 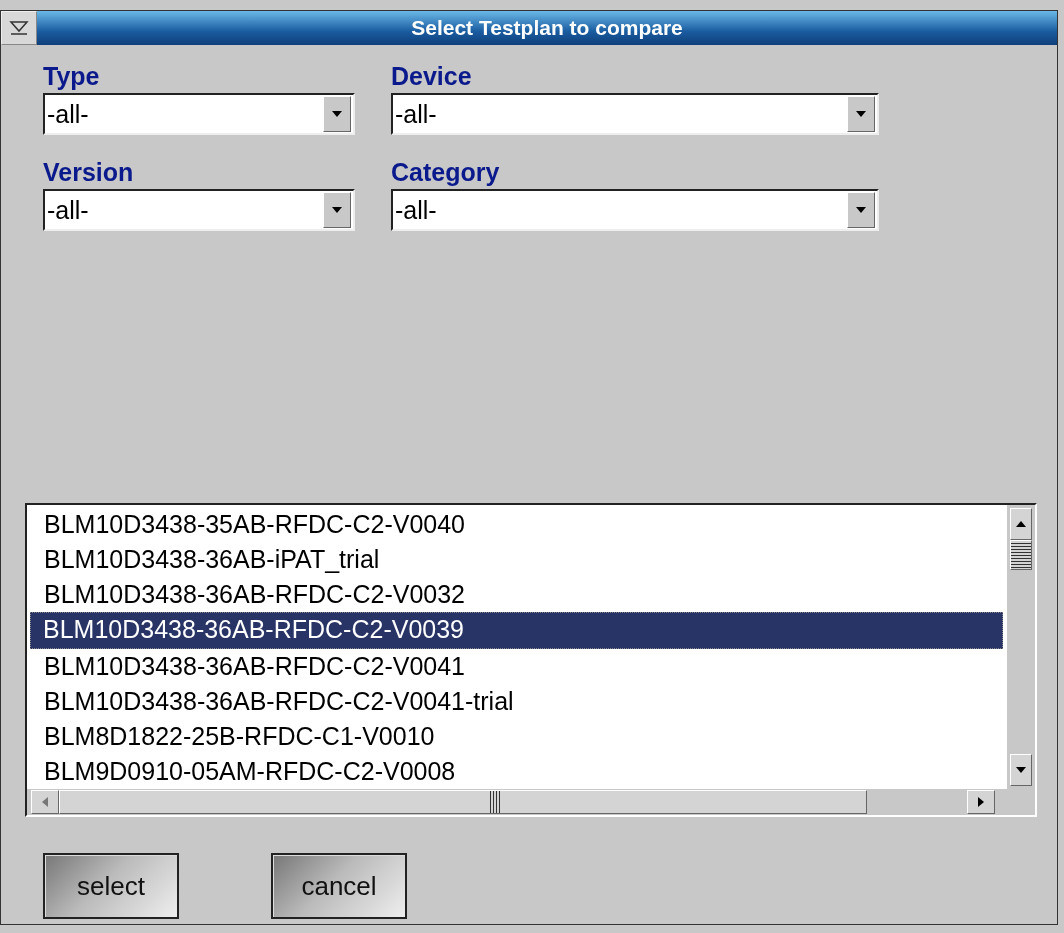 I want to click on window-menu-button, so click(x=19, y=28).